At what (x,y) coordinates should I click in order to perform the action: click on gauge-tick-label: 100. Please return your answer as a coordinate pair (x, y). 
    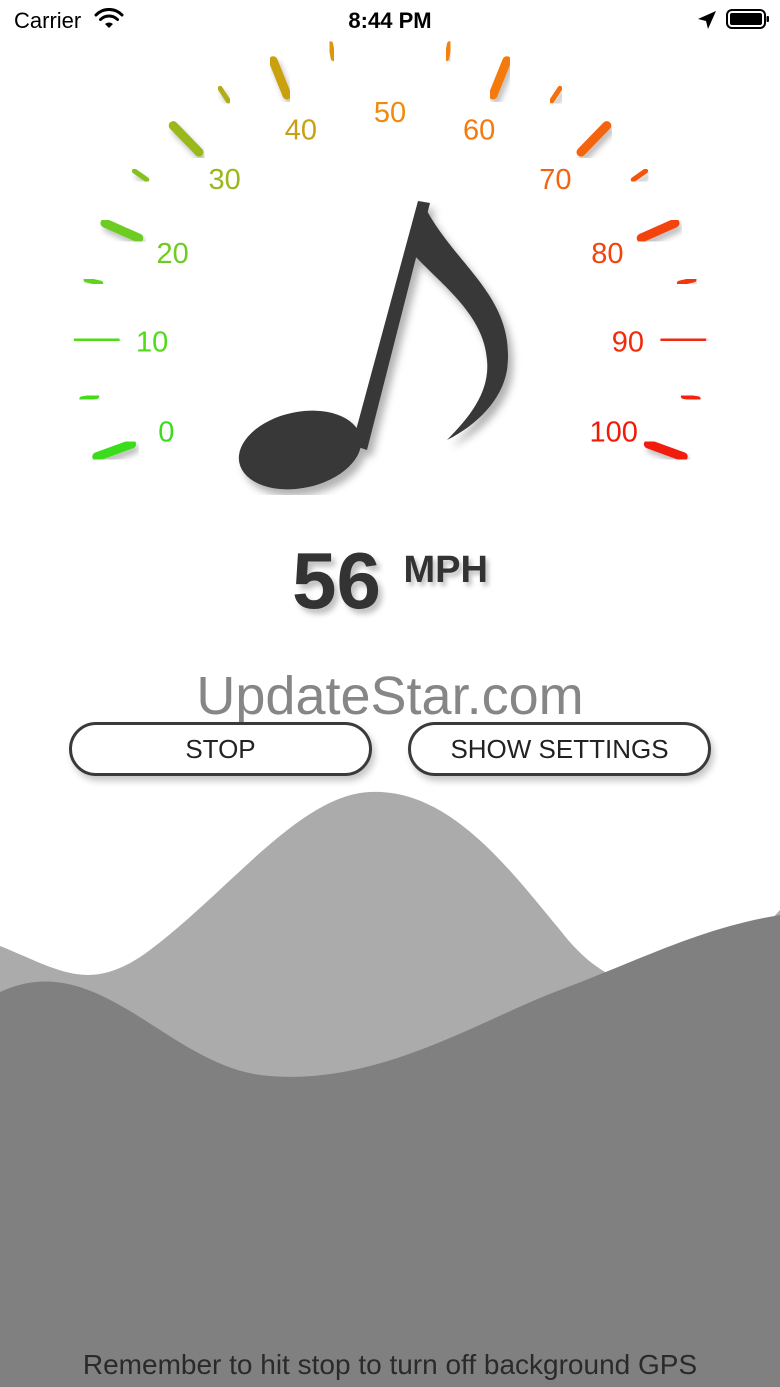
    Looking at the image, I should click on (613, 432).